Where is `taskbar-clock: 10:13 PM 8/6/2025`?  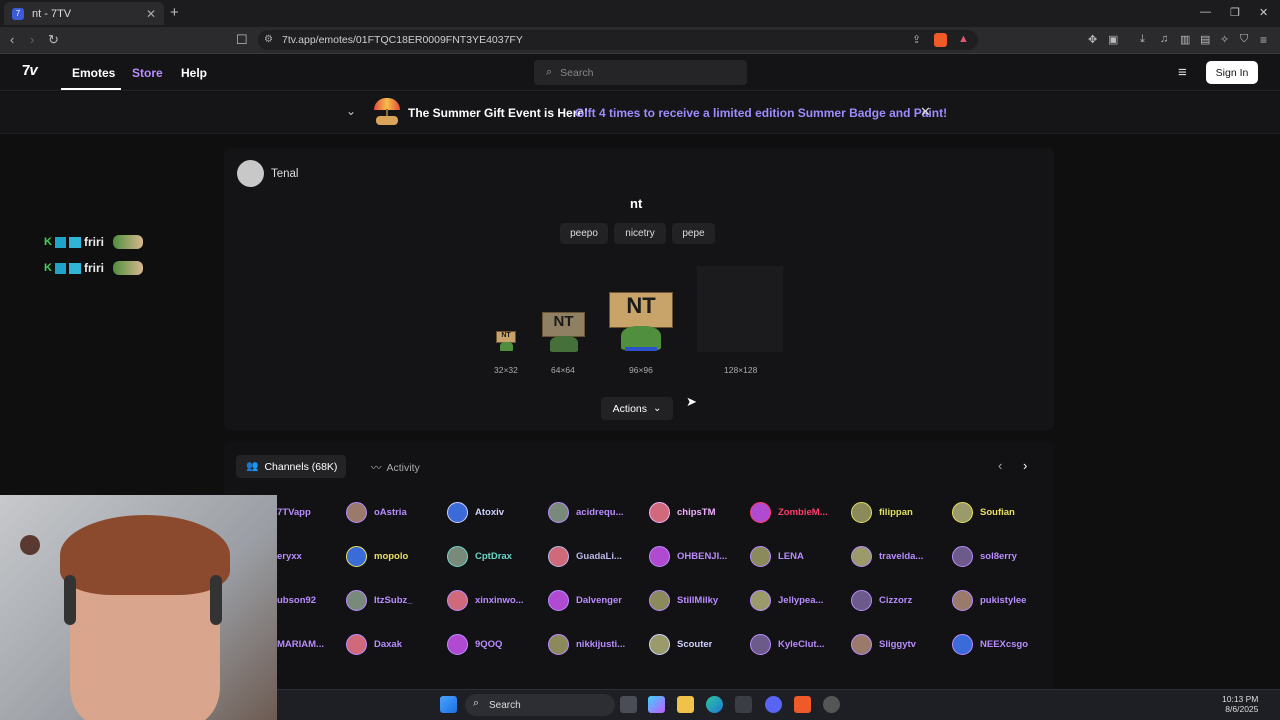 taskbar-clock: 10:13 PM 8/6/2025 is located at coordinates (1240, 704).